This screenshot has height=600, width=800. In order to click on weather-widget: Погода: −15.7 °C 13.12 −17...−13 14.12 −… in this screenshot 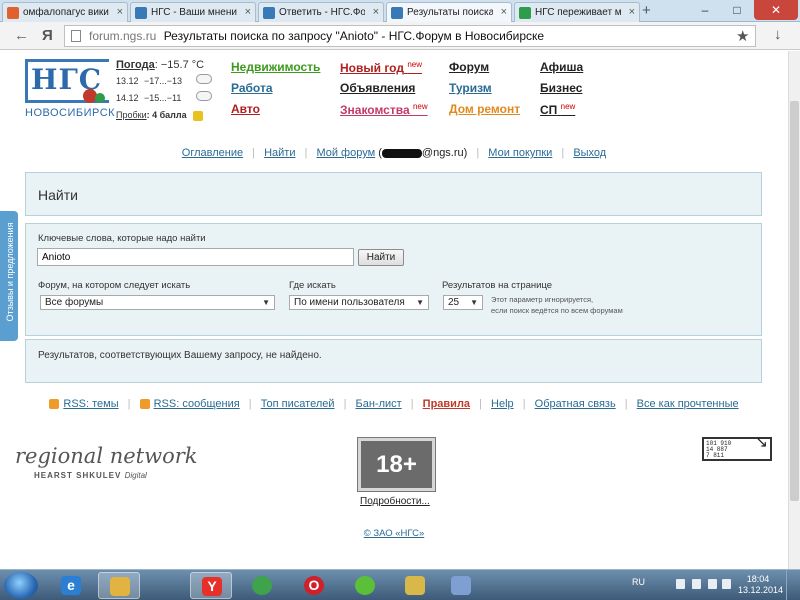, I will do `click(171, 90)`.